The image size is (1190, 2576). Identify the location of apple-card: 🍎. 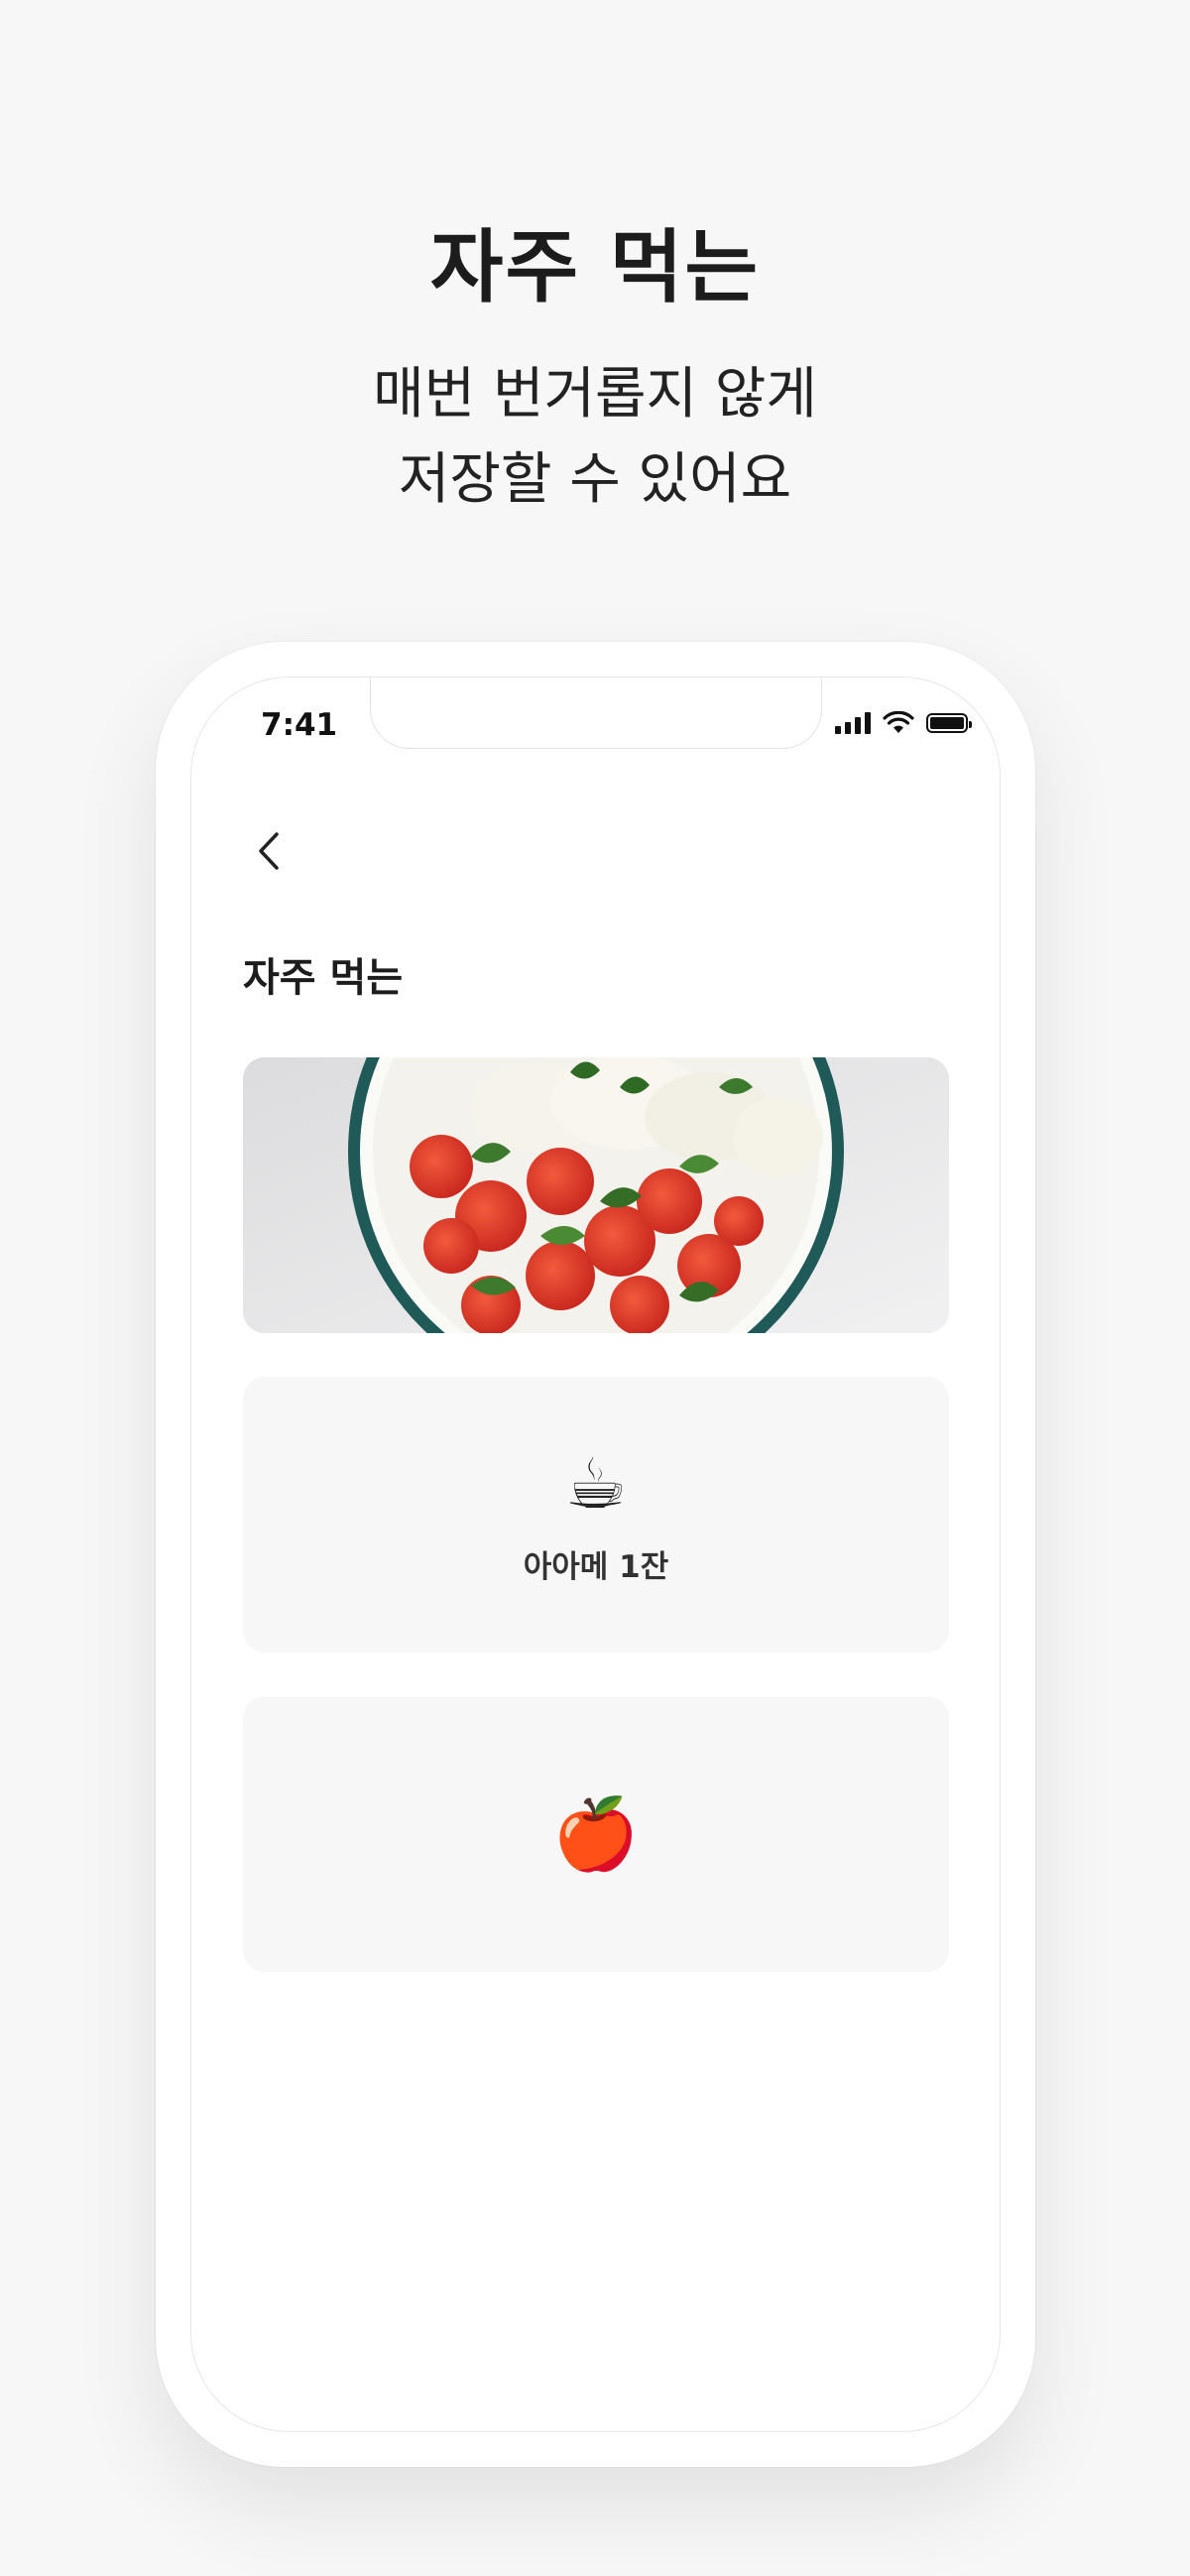
(596, 1834).